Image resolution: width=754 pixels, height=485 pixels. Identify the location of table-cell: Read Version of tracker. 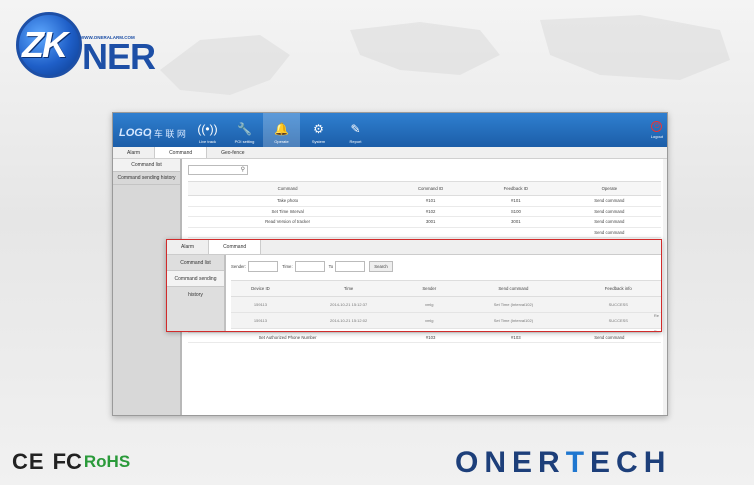
(288, 222).